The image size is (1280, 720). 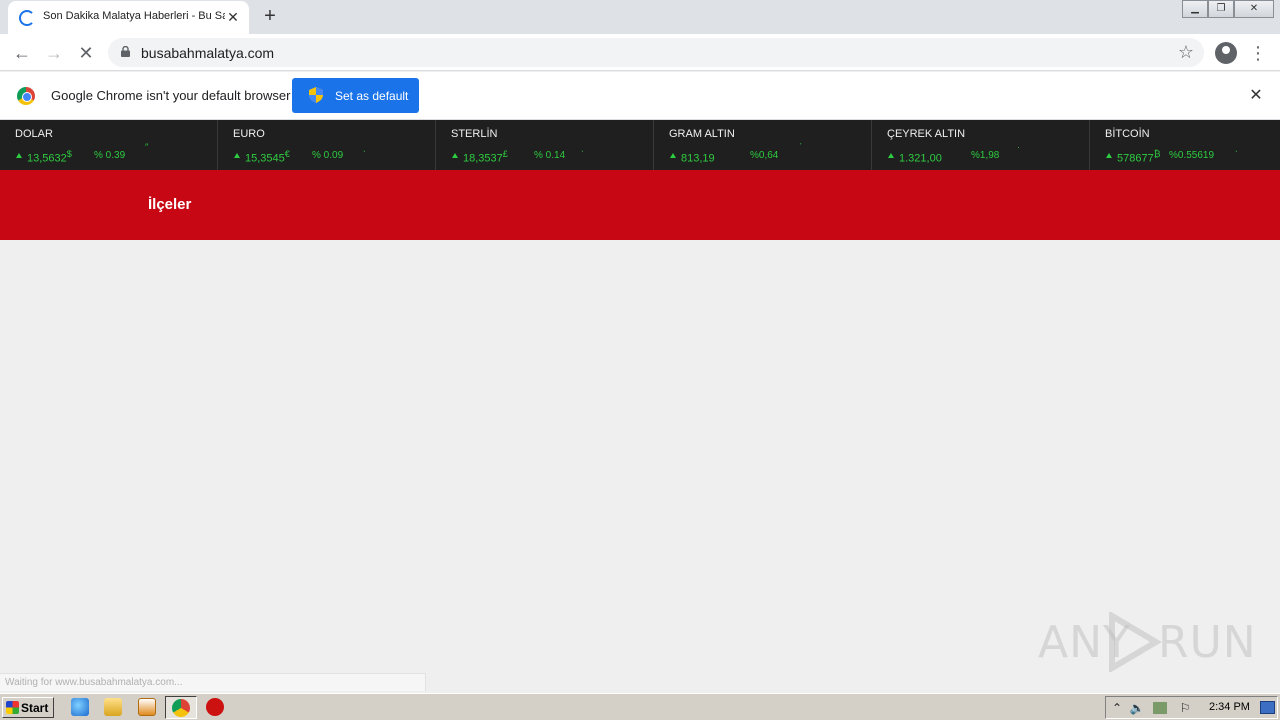 What do you see at coordinates (215, 707) in the screenshot?
I see `warning-app-icon` at bounding box center [215, 707].